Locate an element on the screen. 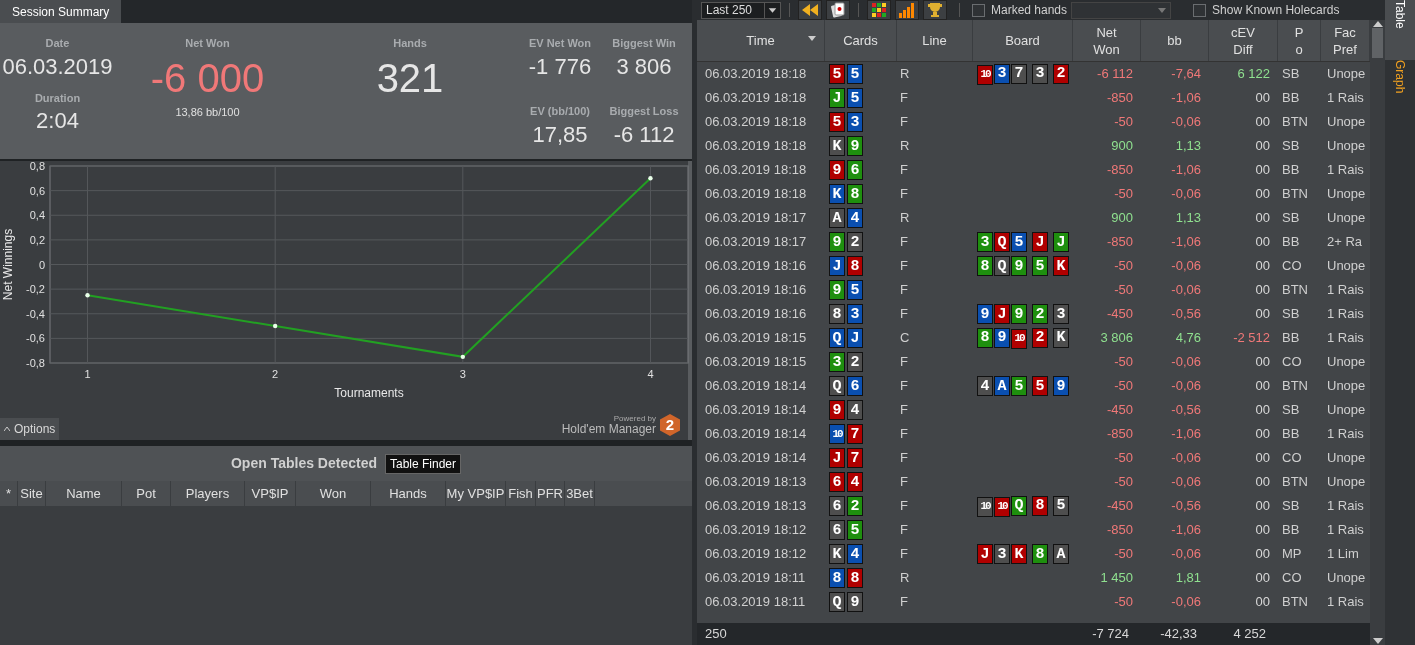  column-header: P o is located at coordinates (1299, 40).